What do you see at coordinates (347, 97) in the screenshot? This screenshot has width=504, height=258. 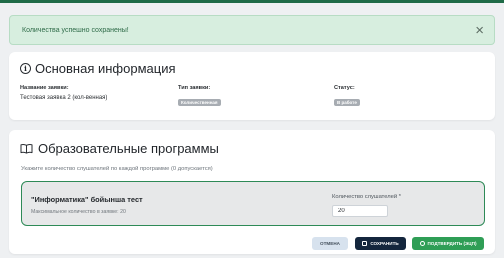 I see `status-field: Статус: В работе` at bounding box center [347, 97].